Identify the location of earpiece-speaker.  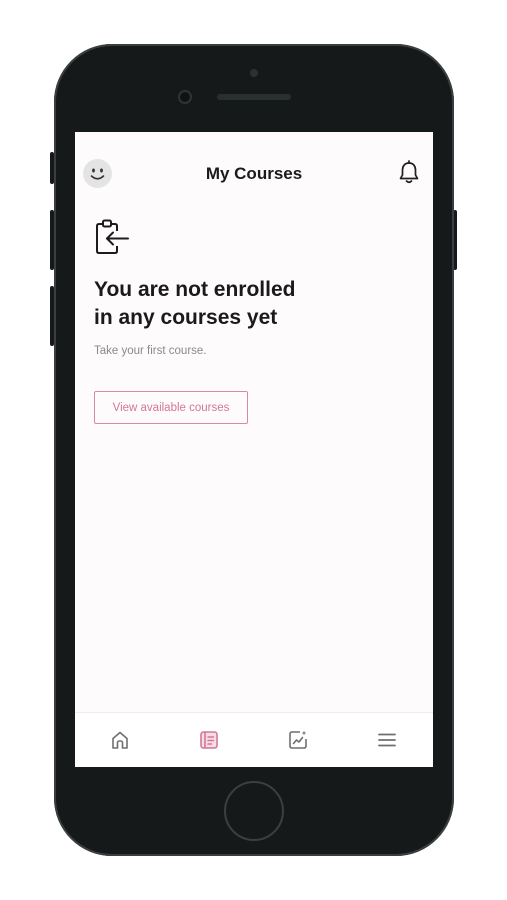
(254, 97).